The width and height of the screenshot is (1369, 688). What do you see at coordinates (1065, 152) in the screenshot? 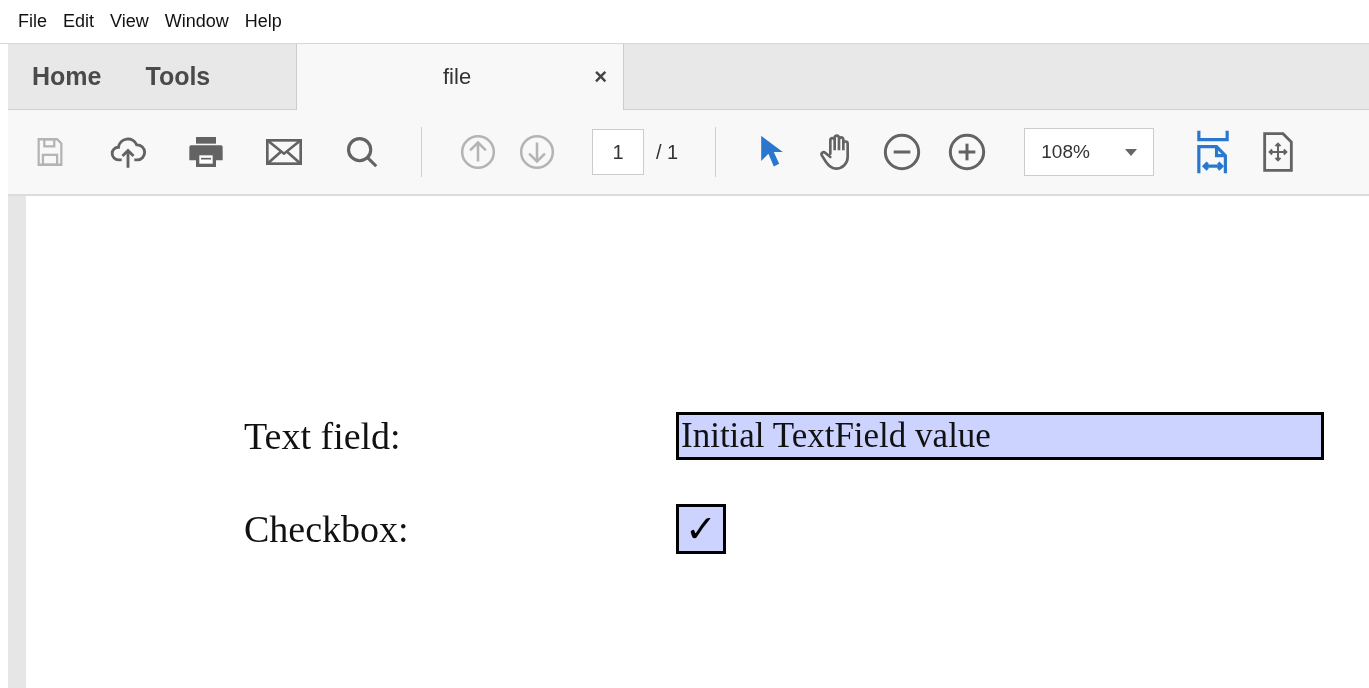
I see `zoom-value: 108%` at bounding box center [1065, 152].